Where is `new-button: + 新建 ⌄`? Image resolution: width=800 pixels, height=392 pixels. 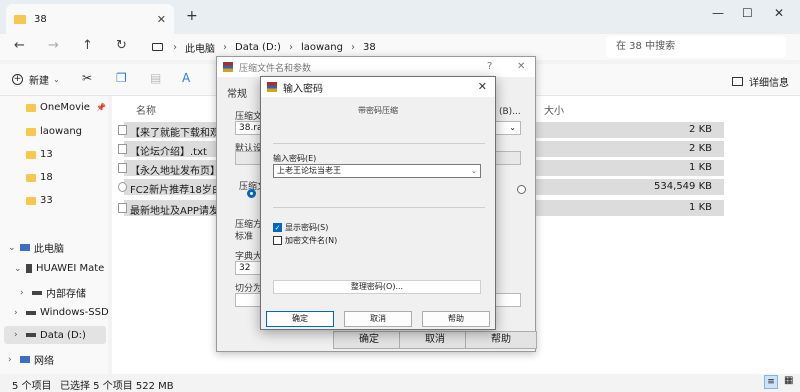
new-button: + 新建 ⌄ is located at coordinates (36, 79).